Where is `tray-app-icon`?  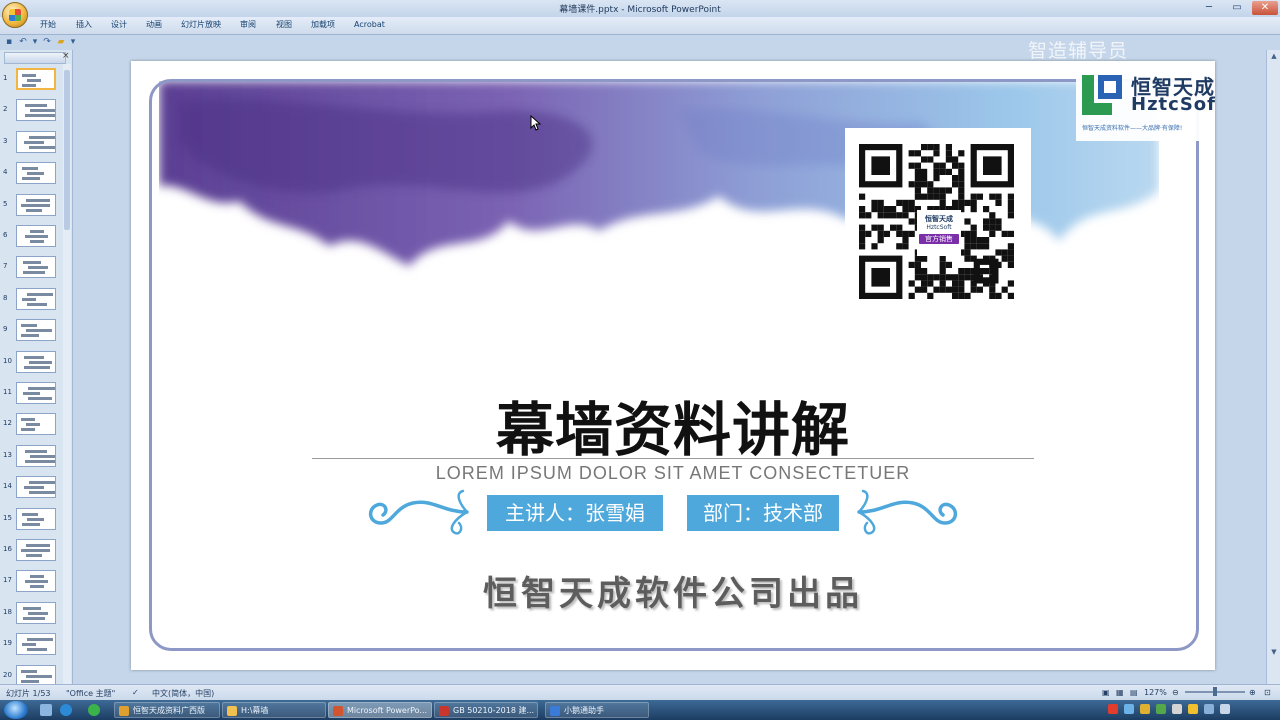
tray-app-icon is located at coordinates (1161, 709).